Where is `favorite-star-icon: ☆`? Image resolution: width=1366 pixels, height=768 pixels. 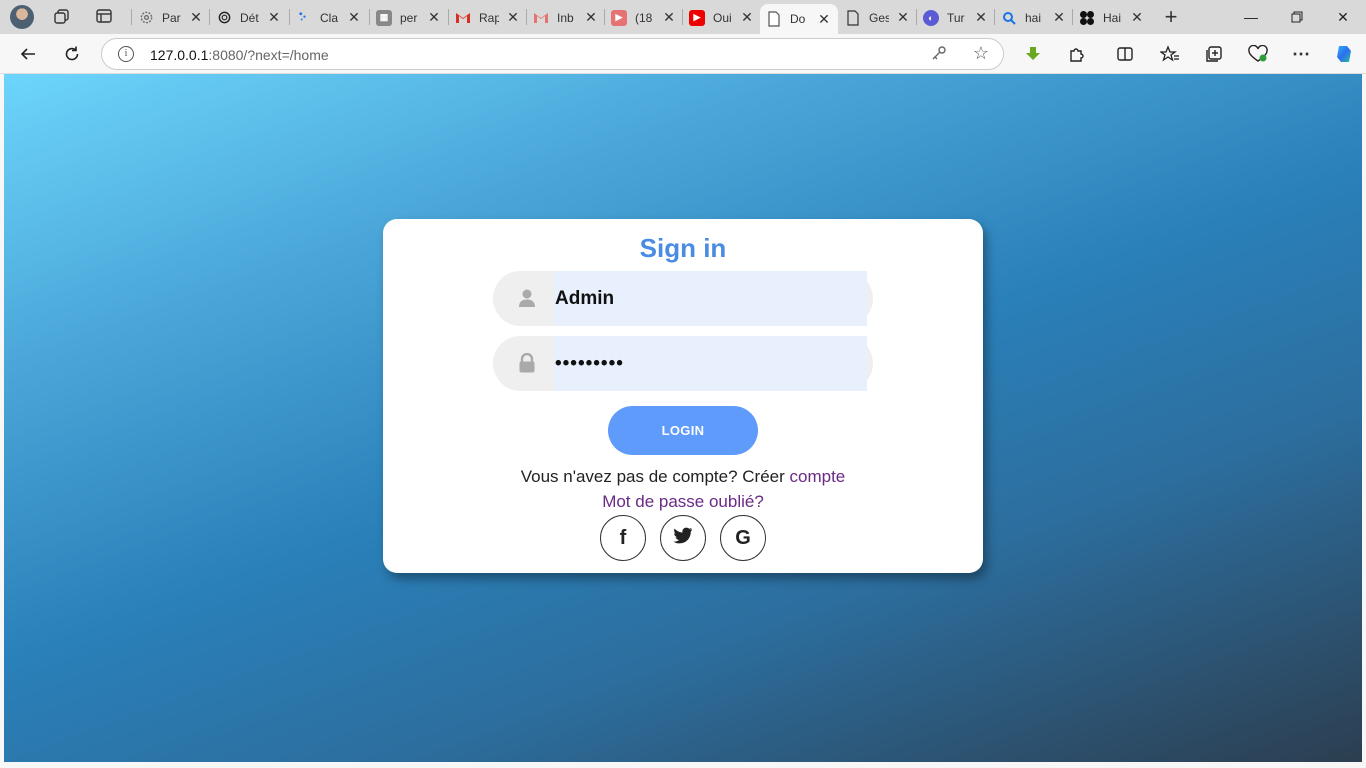 favorite-star-icon: ☆ is located at coordinates (981, 53).